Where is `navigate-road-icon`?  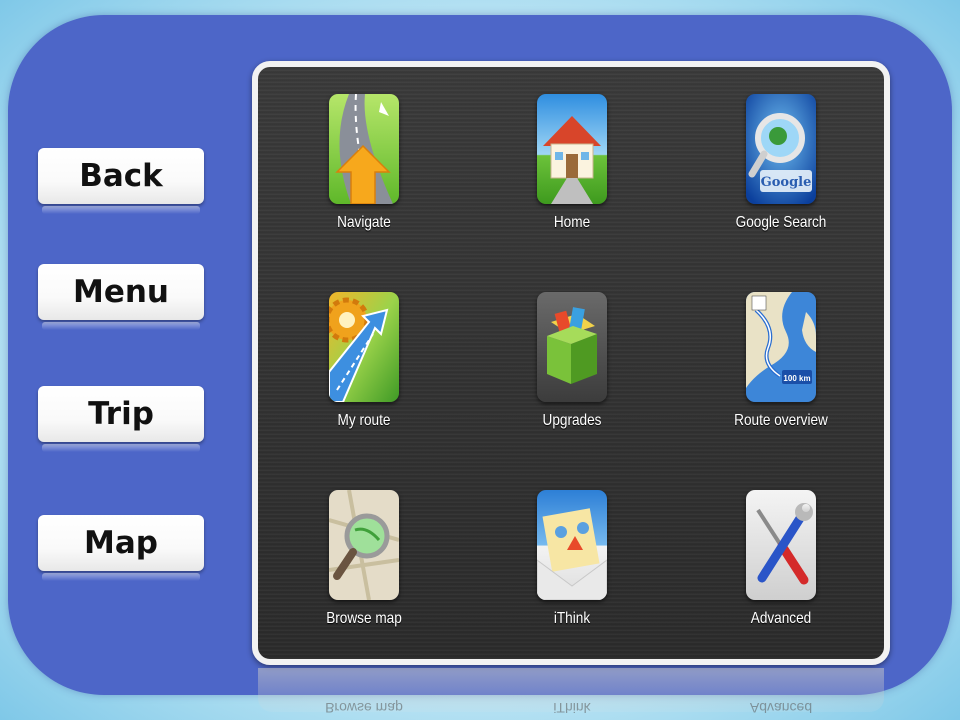 navigate-road-icon is located at coordinates (364, 149).